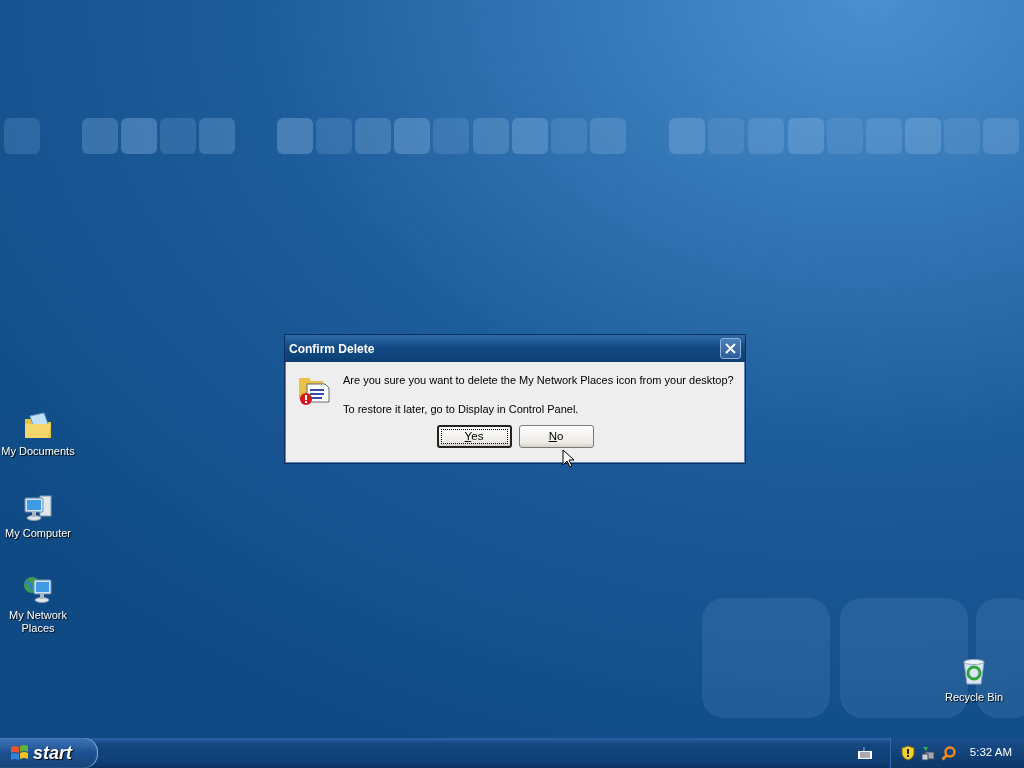 Image resolution: width=1024 pixels, height=768 pixels. Describe the element at coordinates (19, 753) in the screenshot. I see `windows-logo-icon` at that location.